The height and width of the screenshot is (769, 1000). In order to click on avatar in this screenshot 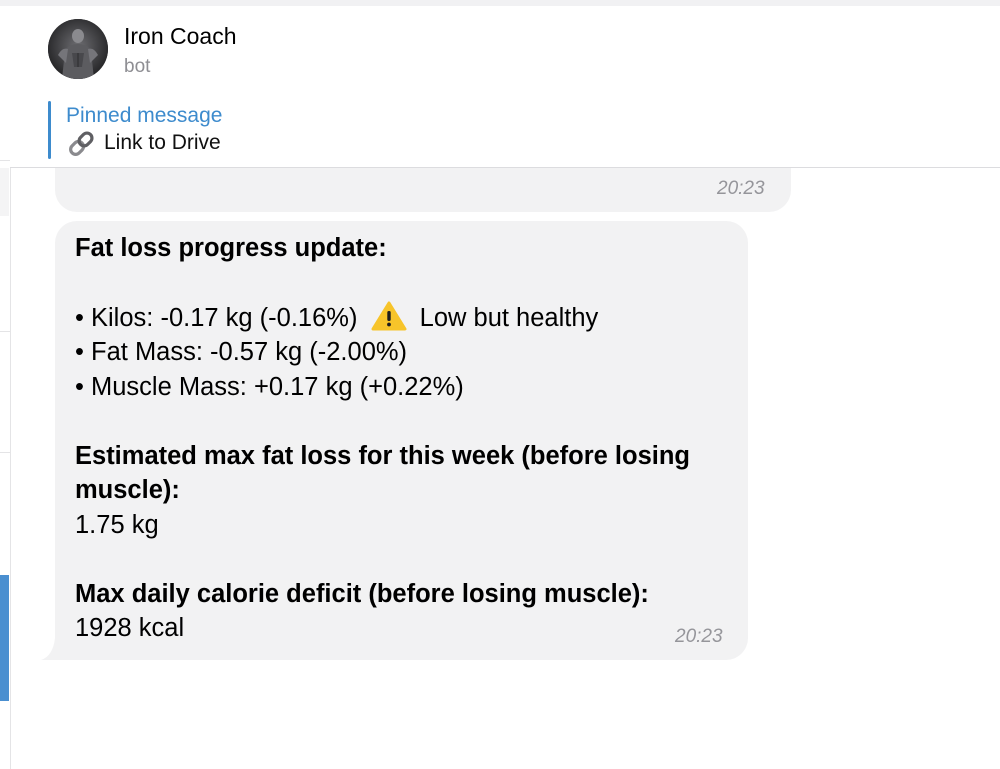, I will do `click(78, 49)`.